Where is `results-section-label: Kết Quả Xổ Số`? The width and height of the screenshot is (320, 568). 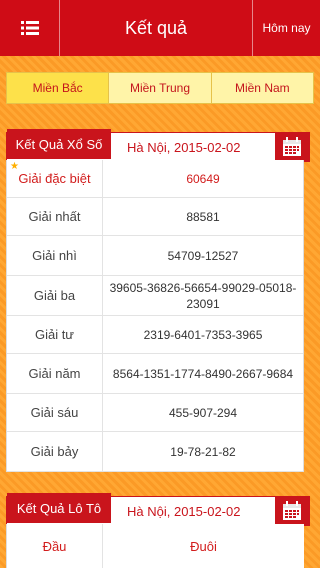
results-section-label: Kết Quả Xổ Số is located at coordinates (59, 144).